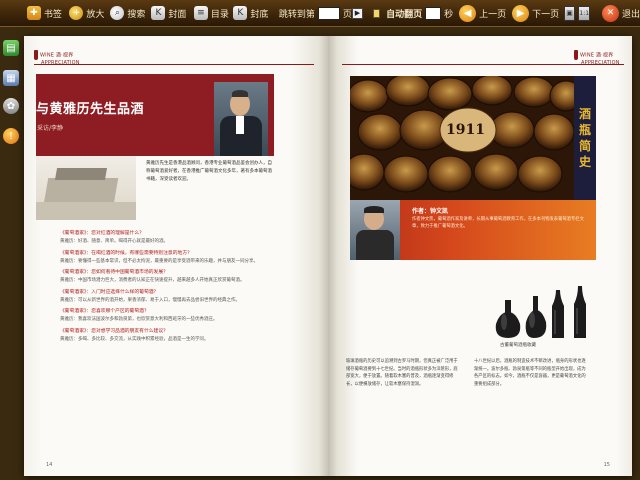 This screenshot has height=480, width=640. I want to click on shirt-shape, so click(240, 125).